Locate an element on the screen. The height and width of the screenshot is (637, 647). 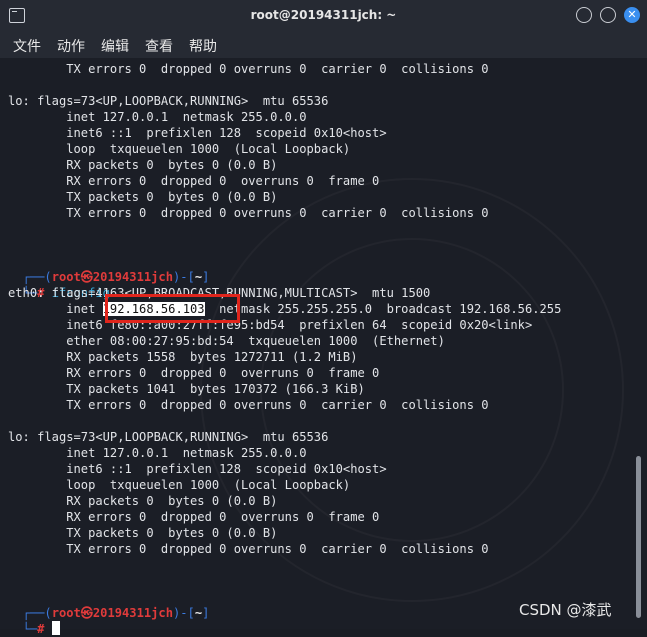
minimize-button is located at coordinates (584, 15).